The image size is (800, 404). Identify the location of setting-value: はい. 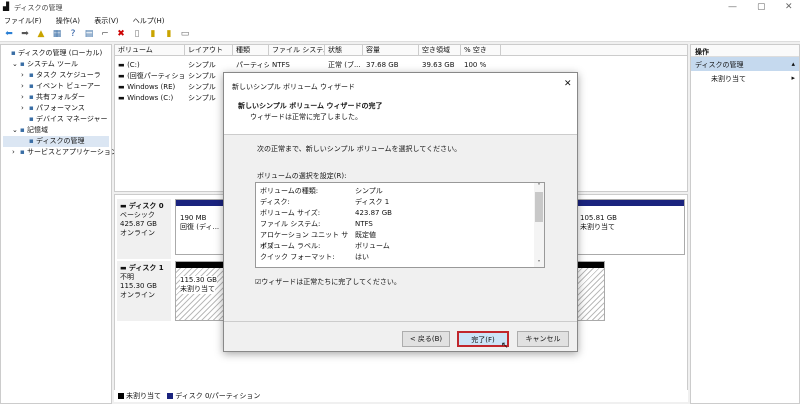
(362, 257).